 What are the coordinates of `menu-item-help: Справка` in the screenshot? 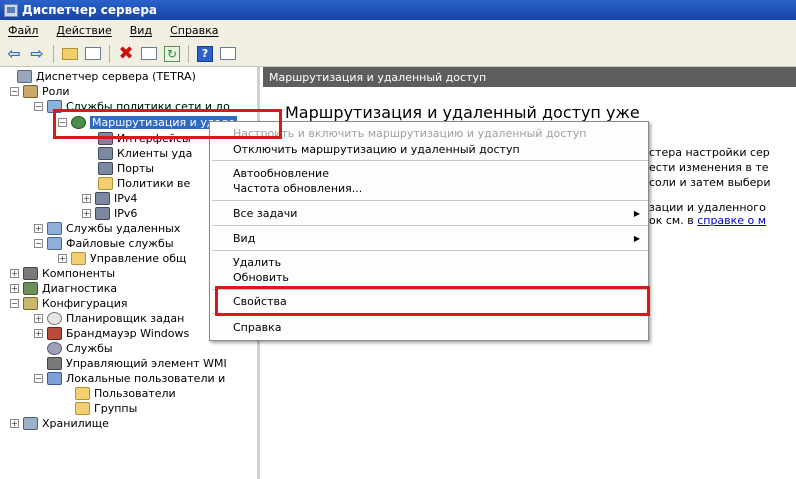 It's located at (430, 327).